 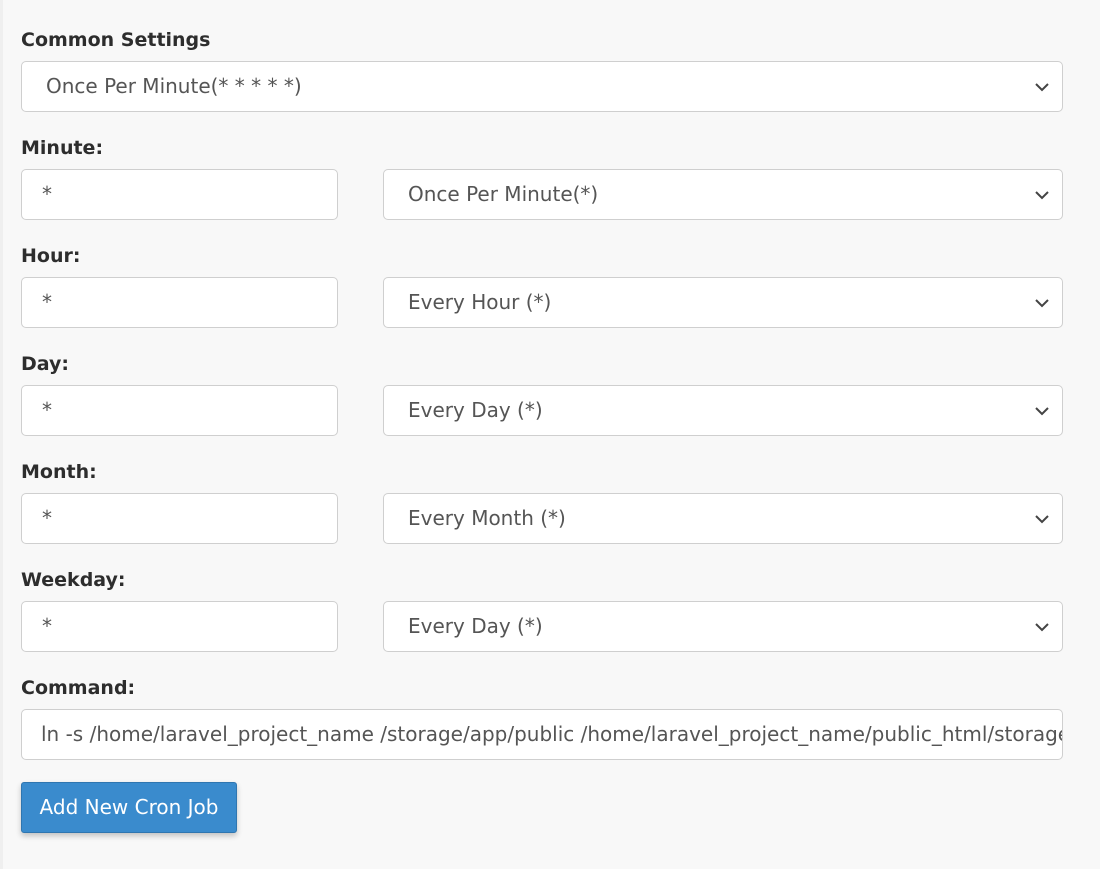 I want to click on minute-select-value: Once Per Minute(*), so click(x=503, y=194).